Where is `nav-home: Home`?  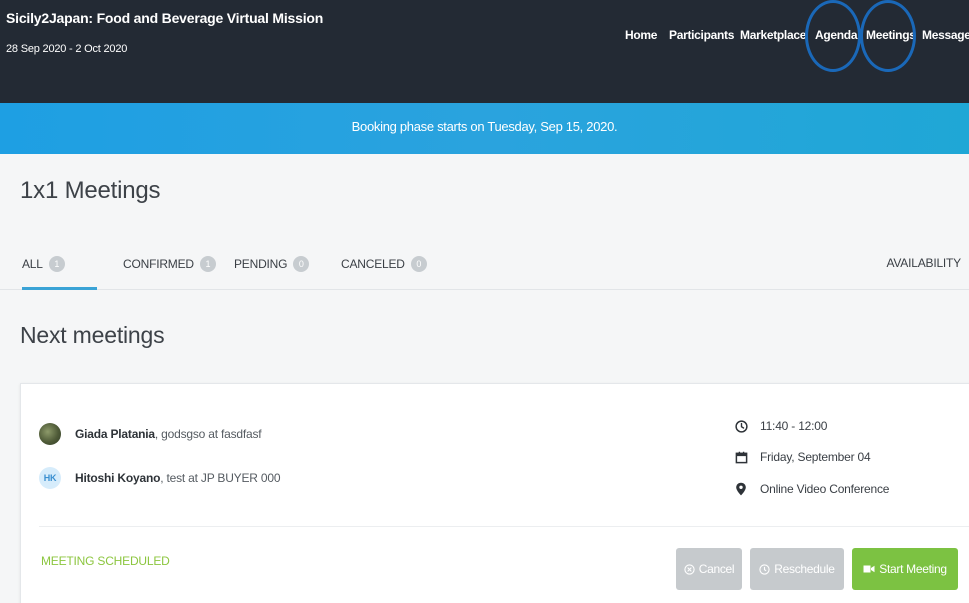
nav-home: Home is located at coordinates (641, 35).